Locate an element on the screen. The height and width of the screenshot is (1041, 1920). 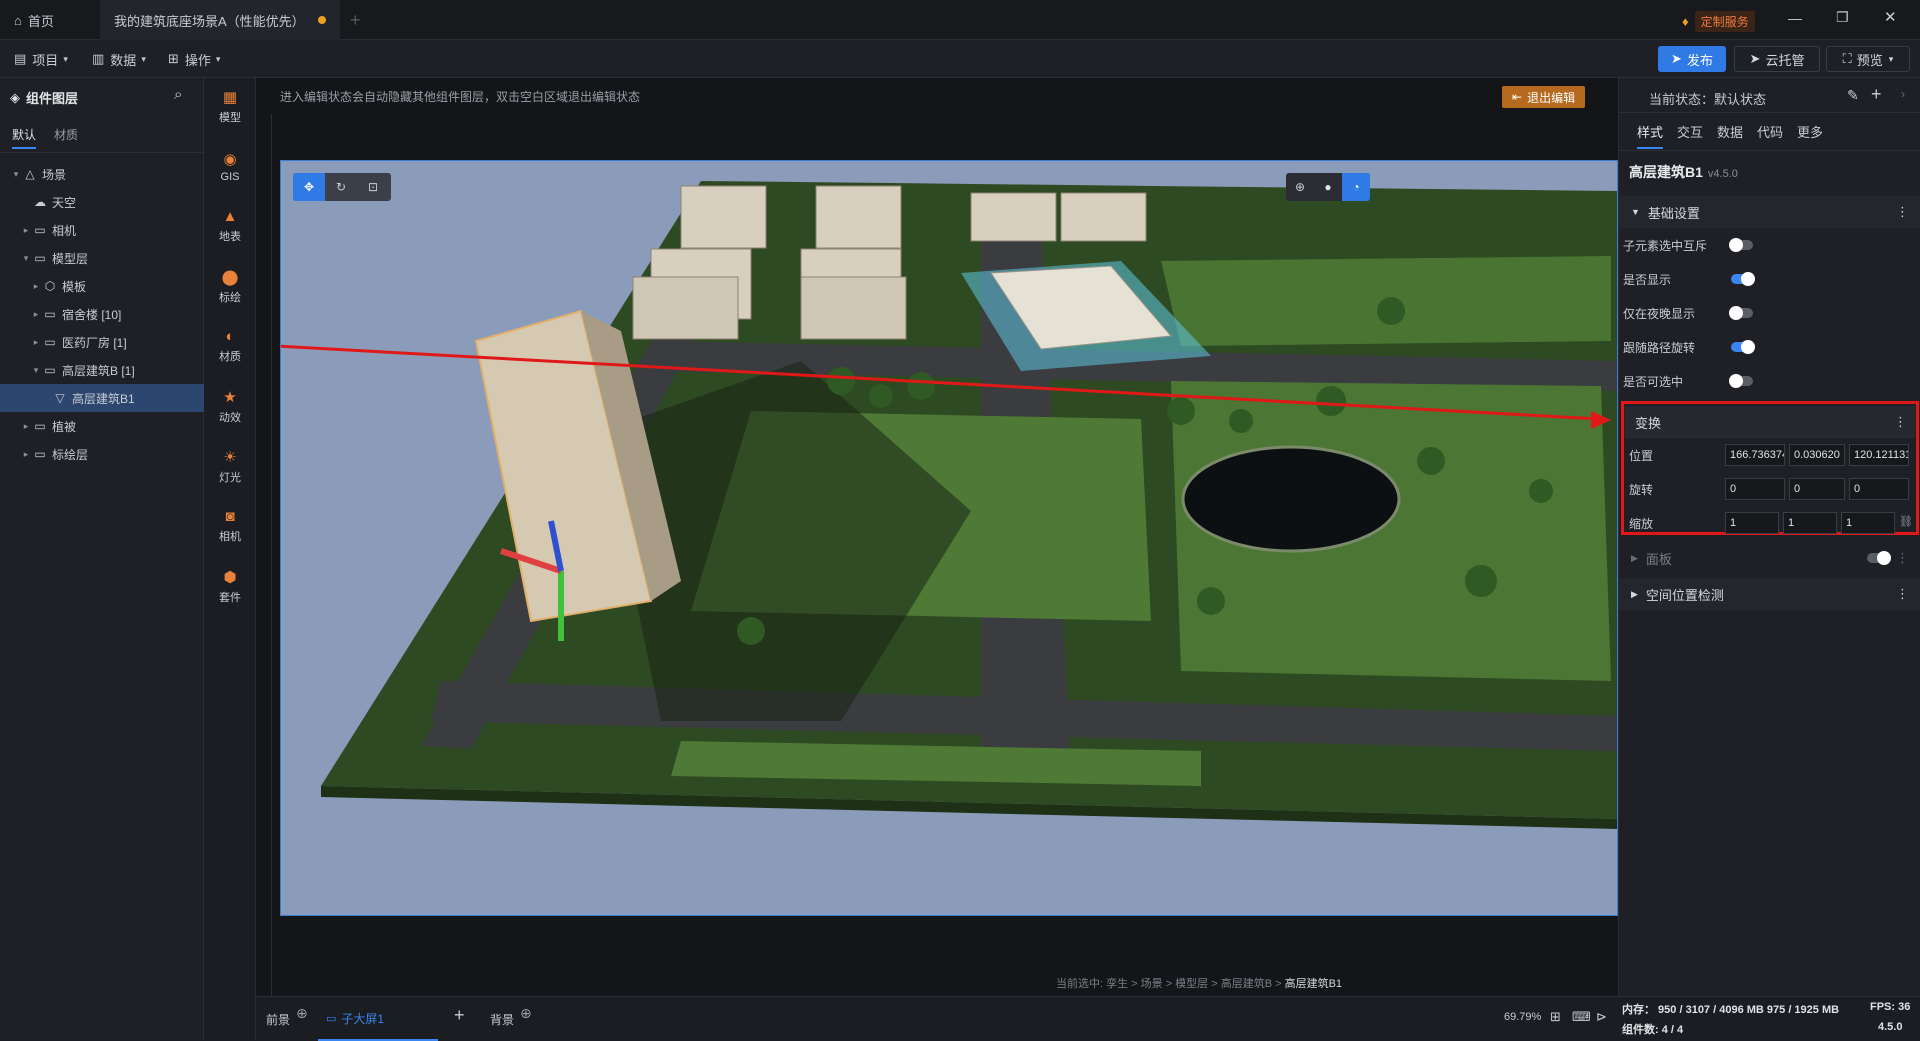
tree-item: ▽ 高层建筑B1 is located at coordinates (102, 398).